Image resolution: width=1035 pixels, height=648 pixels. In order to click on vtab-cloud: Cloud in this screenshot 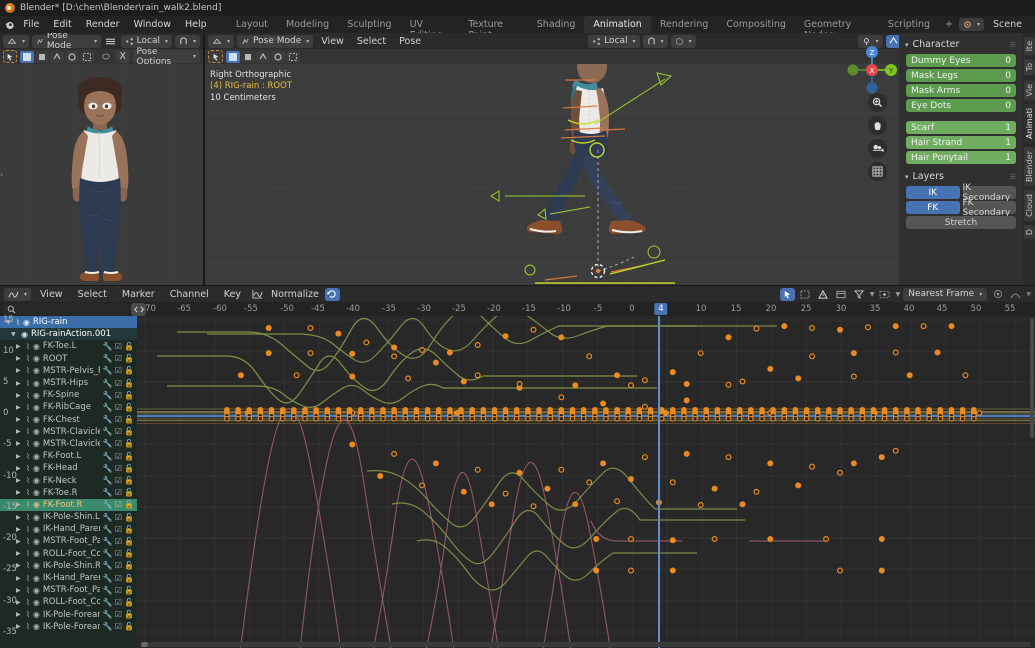, I will do `click(1029, 205)`.